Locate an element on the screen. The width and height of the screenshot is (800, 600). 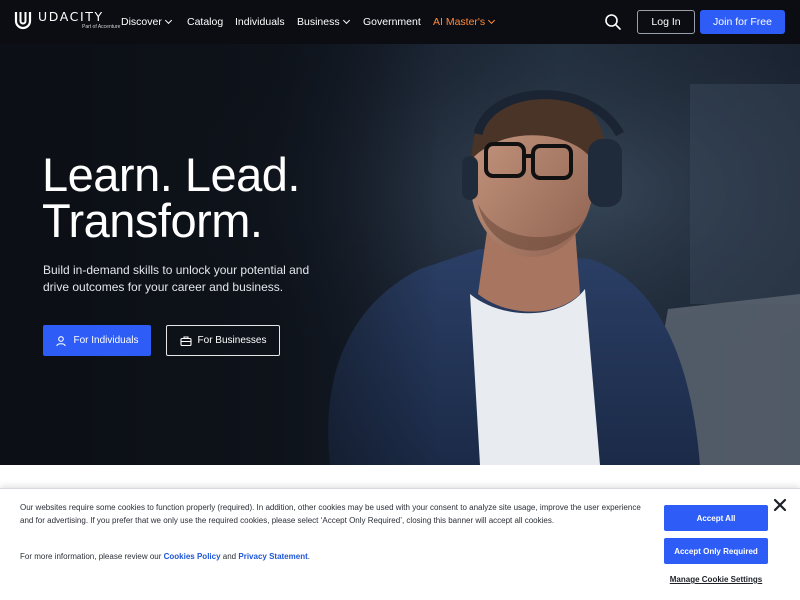
nav-government: Government is located at coordinates (392, 22).